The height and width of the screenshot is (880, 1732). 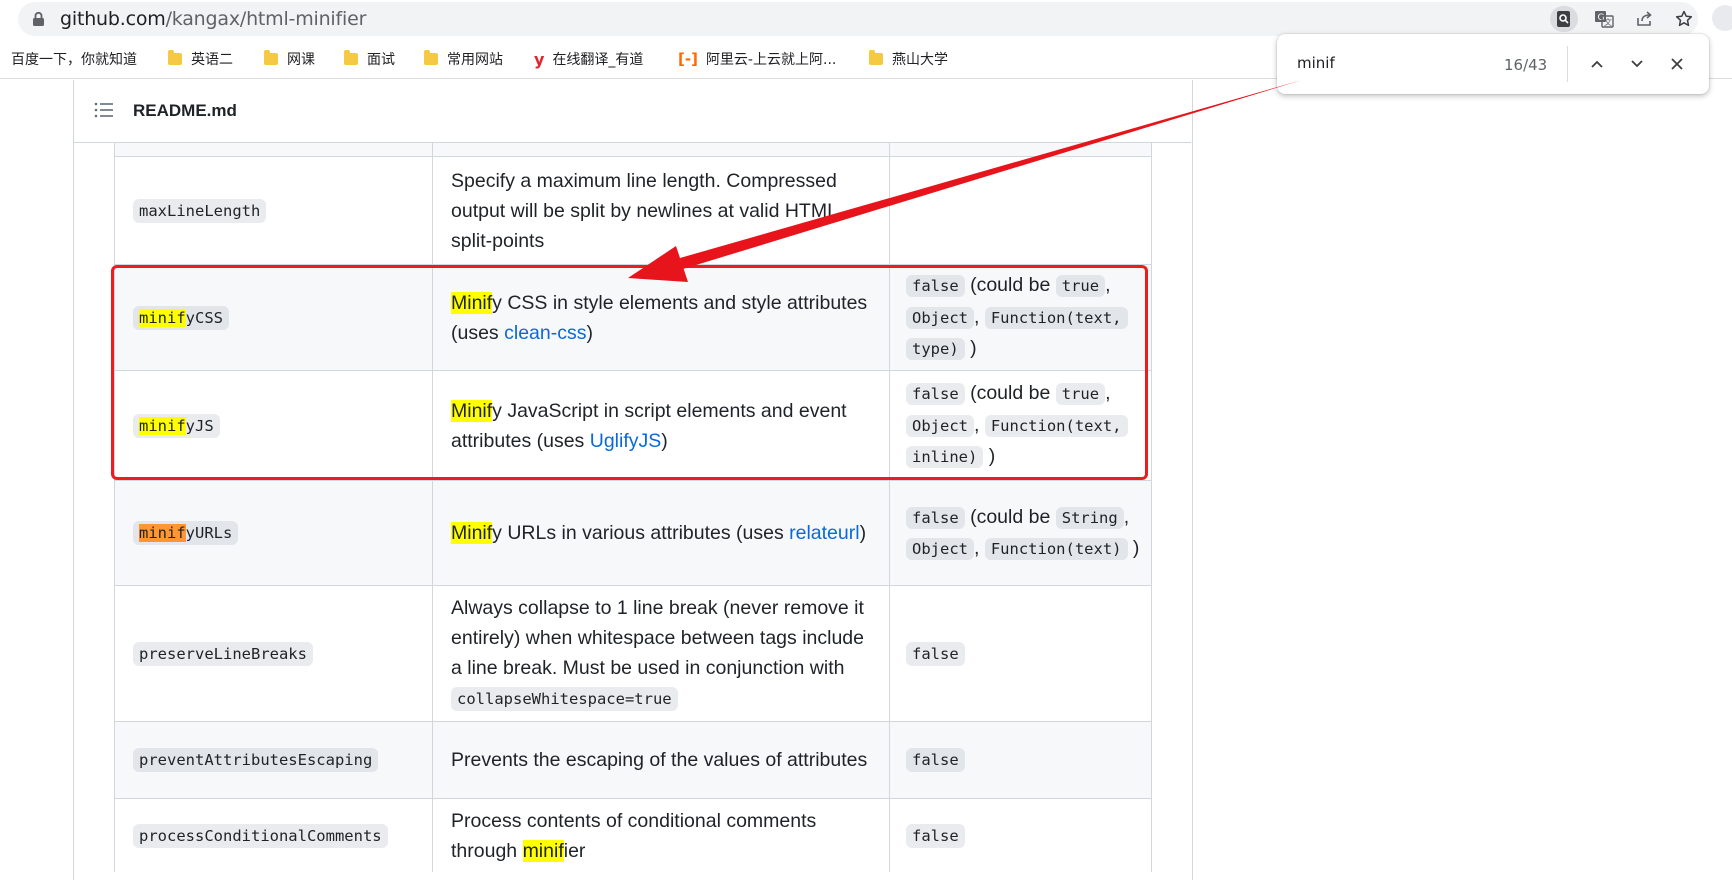 I want to click on annotation-arrow, so click(x=965, y=181).